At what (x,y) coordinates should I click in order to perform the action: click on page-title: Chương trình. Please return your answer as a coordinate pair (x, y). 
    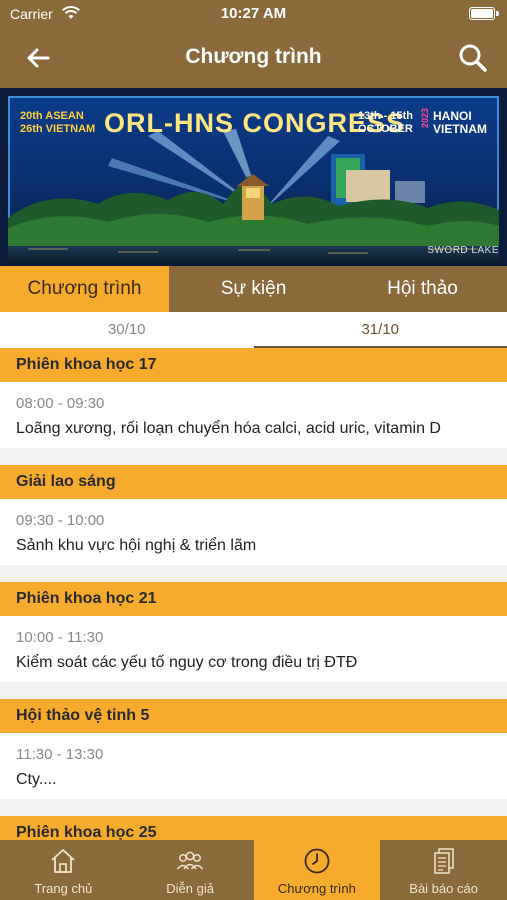
    Looking at the image, I should click on (253, 56).